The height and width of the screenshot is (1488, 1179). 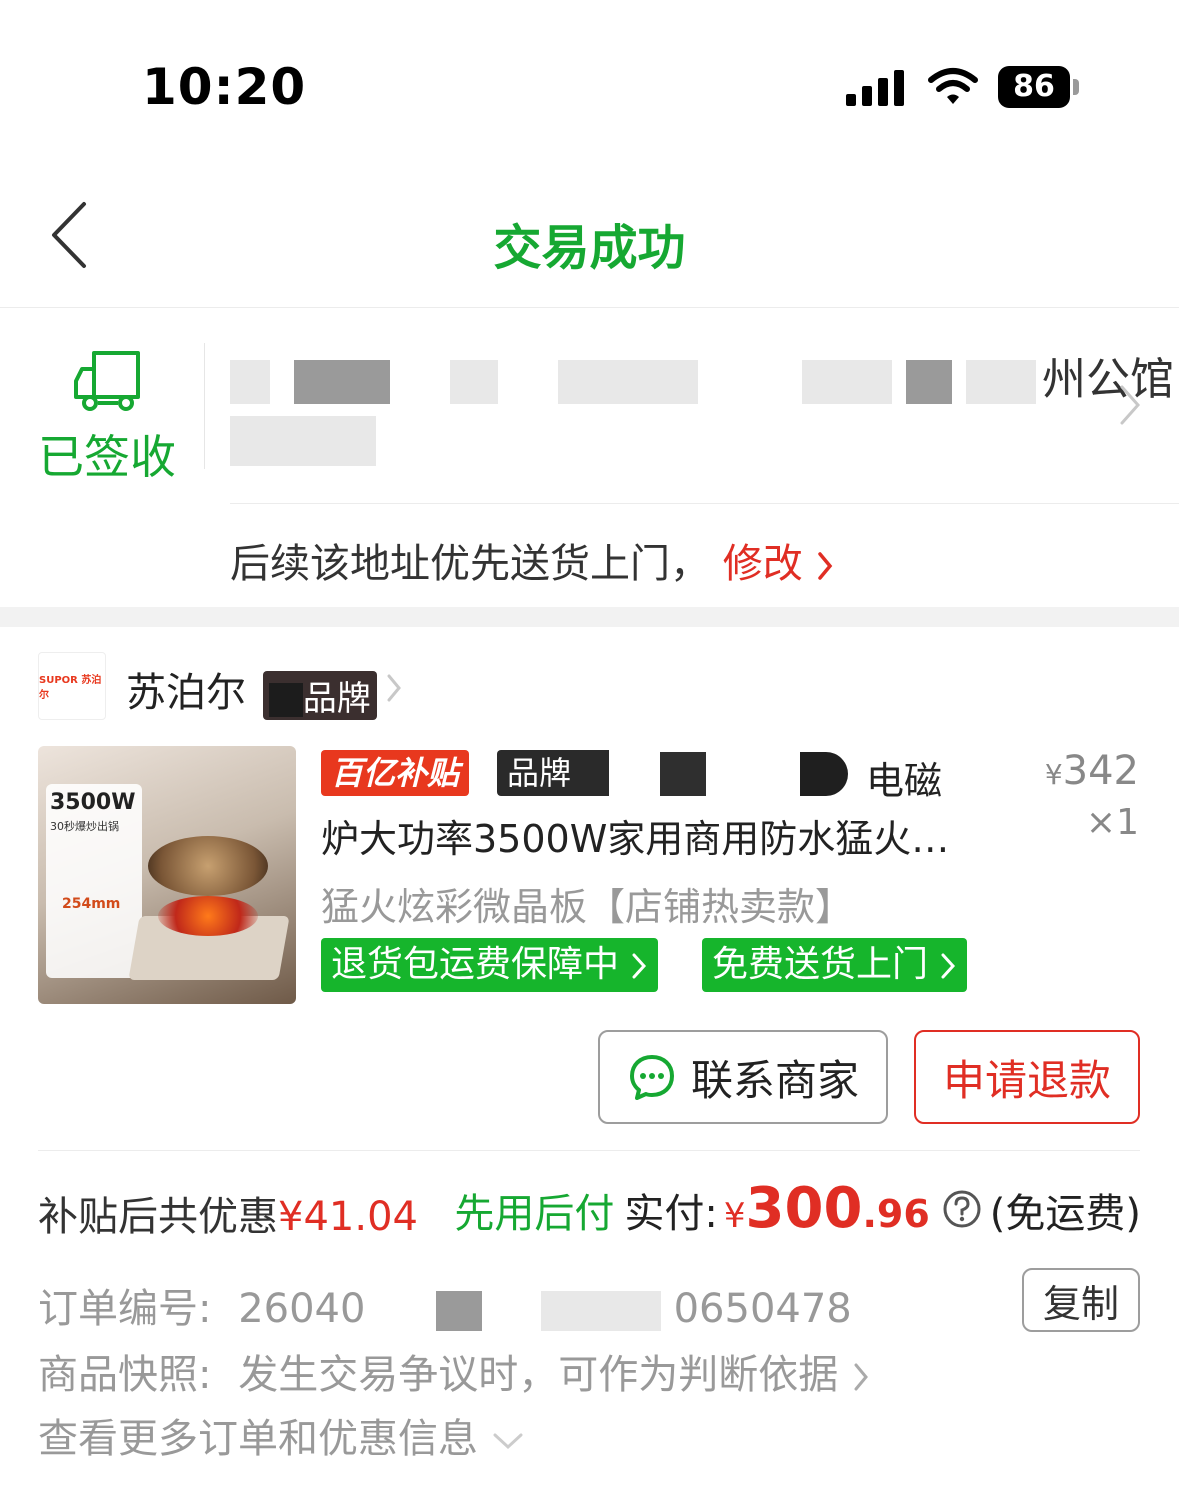 What do you see at coordinates (953, 86) in the screenshot?
I see `wifi-icon` at bounding box center [953, 86].